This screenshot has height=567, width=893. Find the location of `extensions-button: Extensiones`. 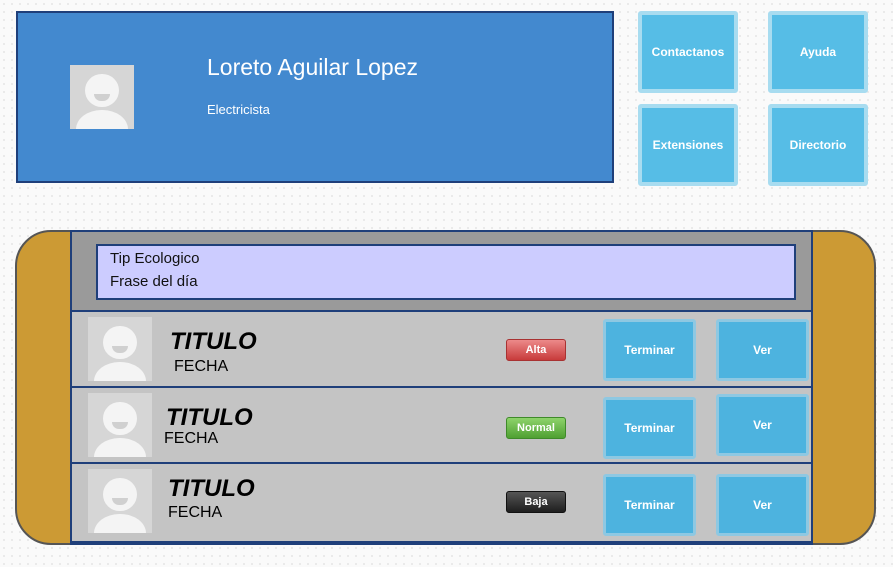

extensions-button: Extensiones is located at coordinates (688, 145).